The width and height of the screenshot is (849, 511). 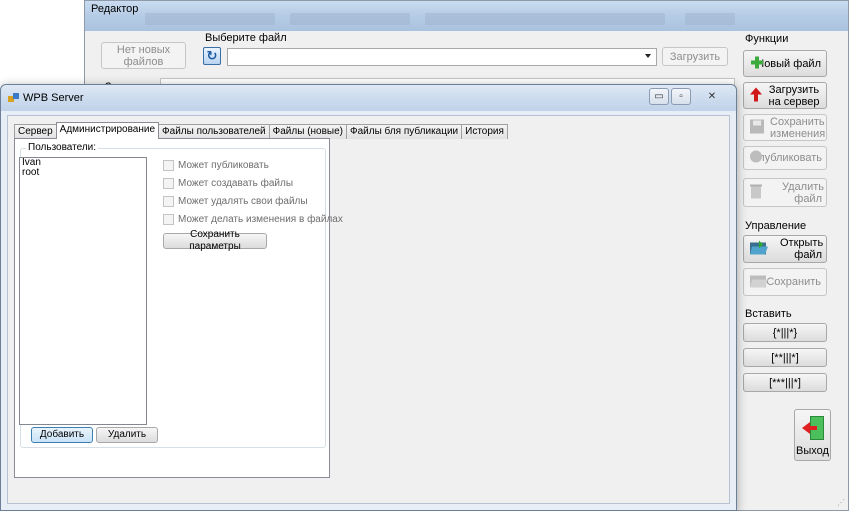 I want to click on globe-icon, so click(x=756, y=158).